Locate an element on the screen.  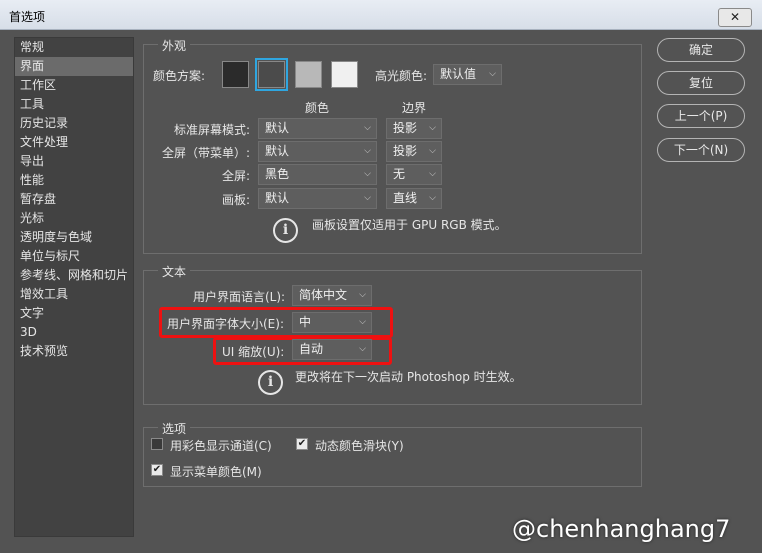
ok-button: 确定 is located at coordinates (701, 50).